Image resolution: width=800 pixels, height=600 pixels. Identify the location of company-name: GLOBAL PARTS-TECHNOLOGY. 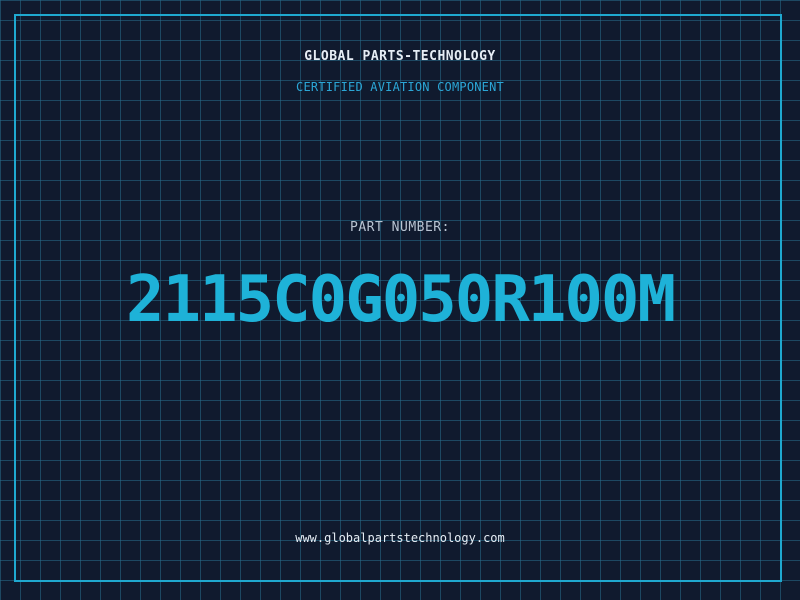
(400, 56).